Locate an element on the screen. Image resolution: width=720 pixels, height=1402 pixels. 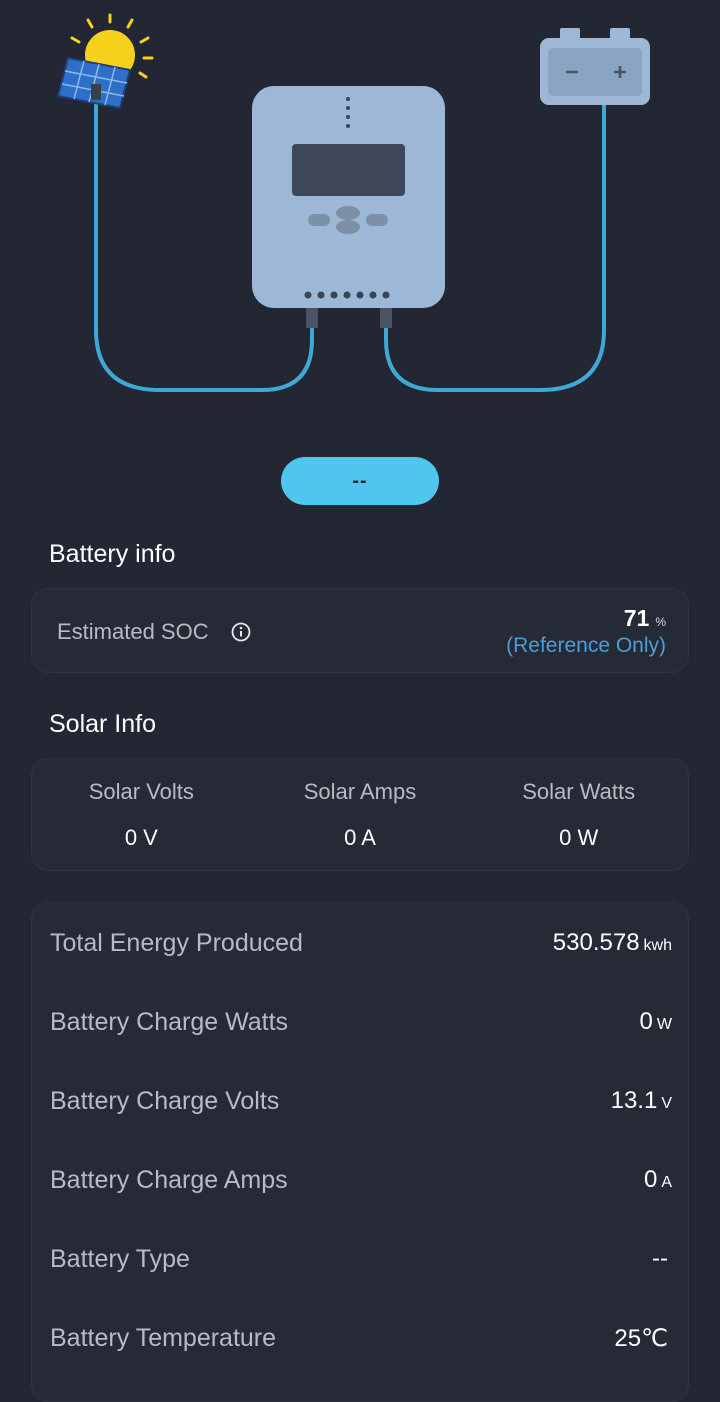
metric-charge-volts: Battery Charge Volts 13.1 V is located at coordinates (361, 1101).